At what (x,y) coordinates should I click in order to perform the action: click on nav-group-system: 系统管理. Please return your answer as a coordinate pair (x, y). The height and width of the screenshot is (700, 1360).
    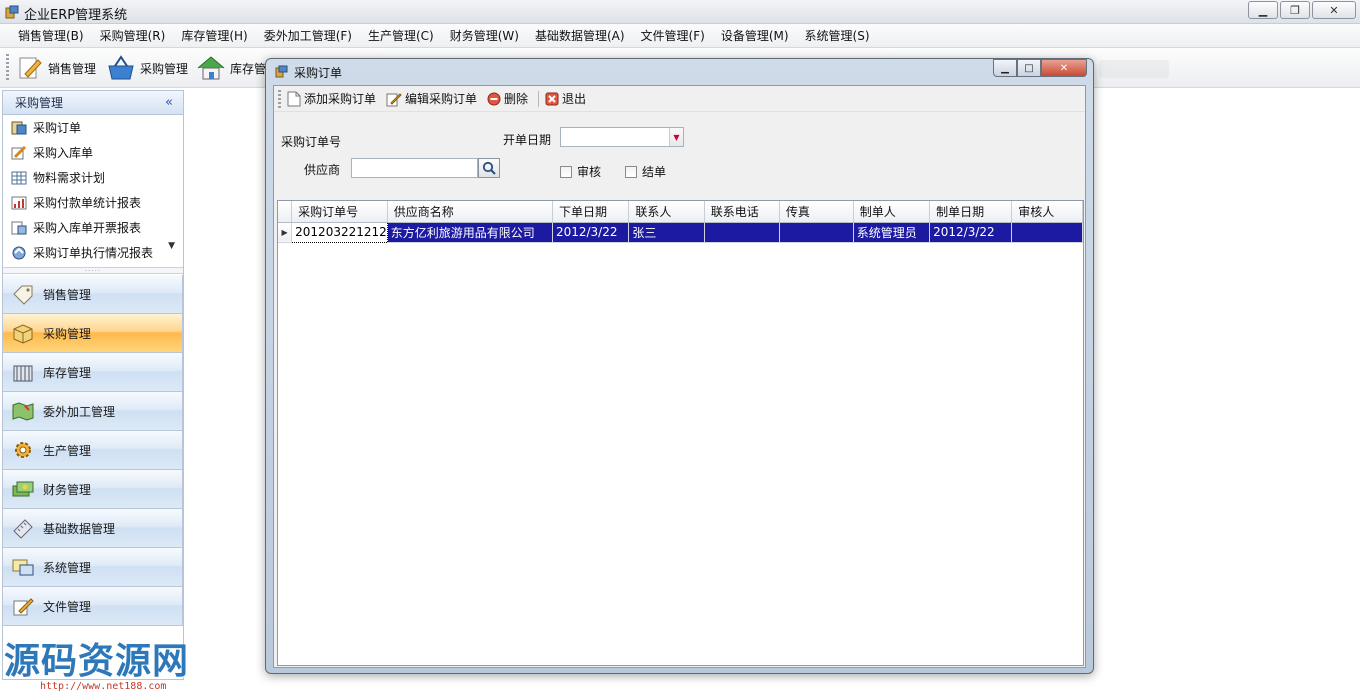
    Looking at the image, I should click on (93, 567).